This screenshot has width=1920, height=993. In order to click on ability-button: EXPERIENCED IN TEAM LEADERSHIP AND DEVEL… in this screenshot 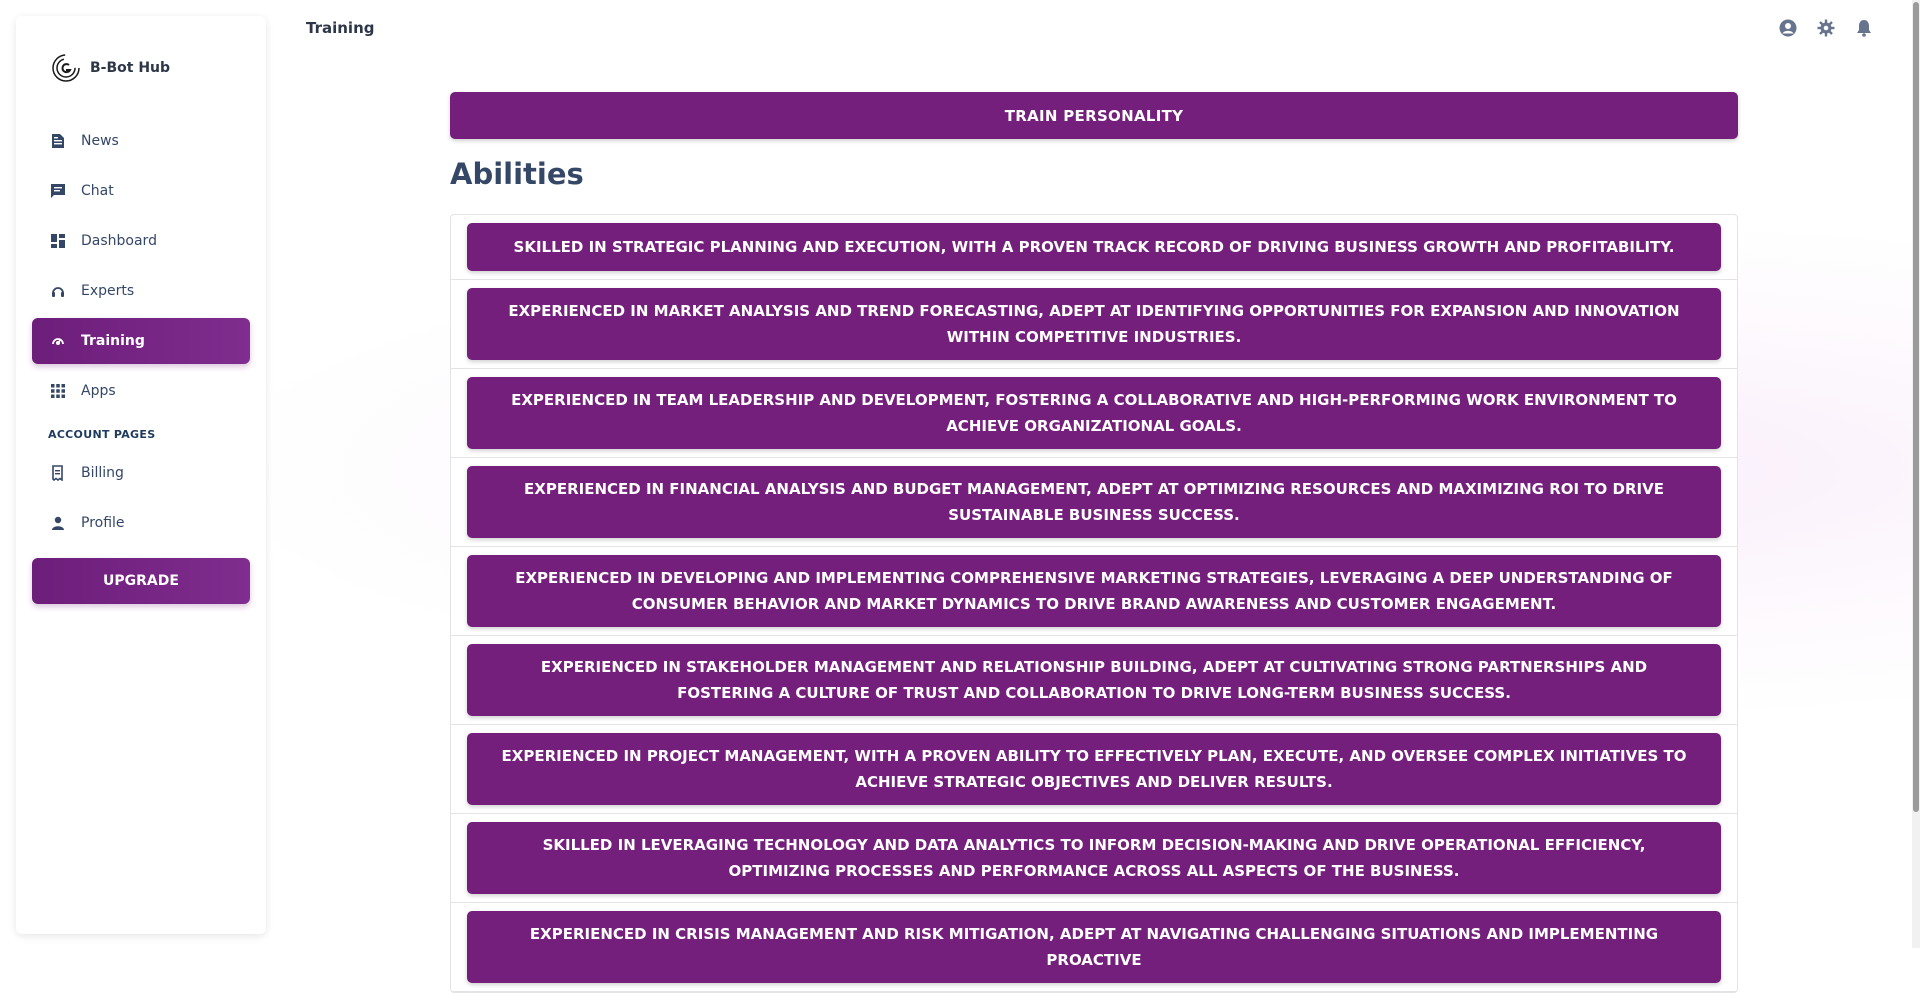, I will do `click(1094, 413)`.